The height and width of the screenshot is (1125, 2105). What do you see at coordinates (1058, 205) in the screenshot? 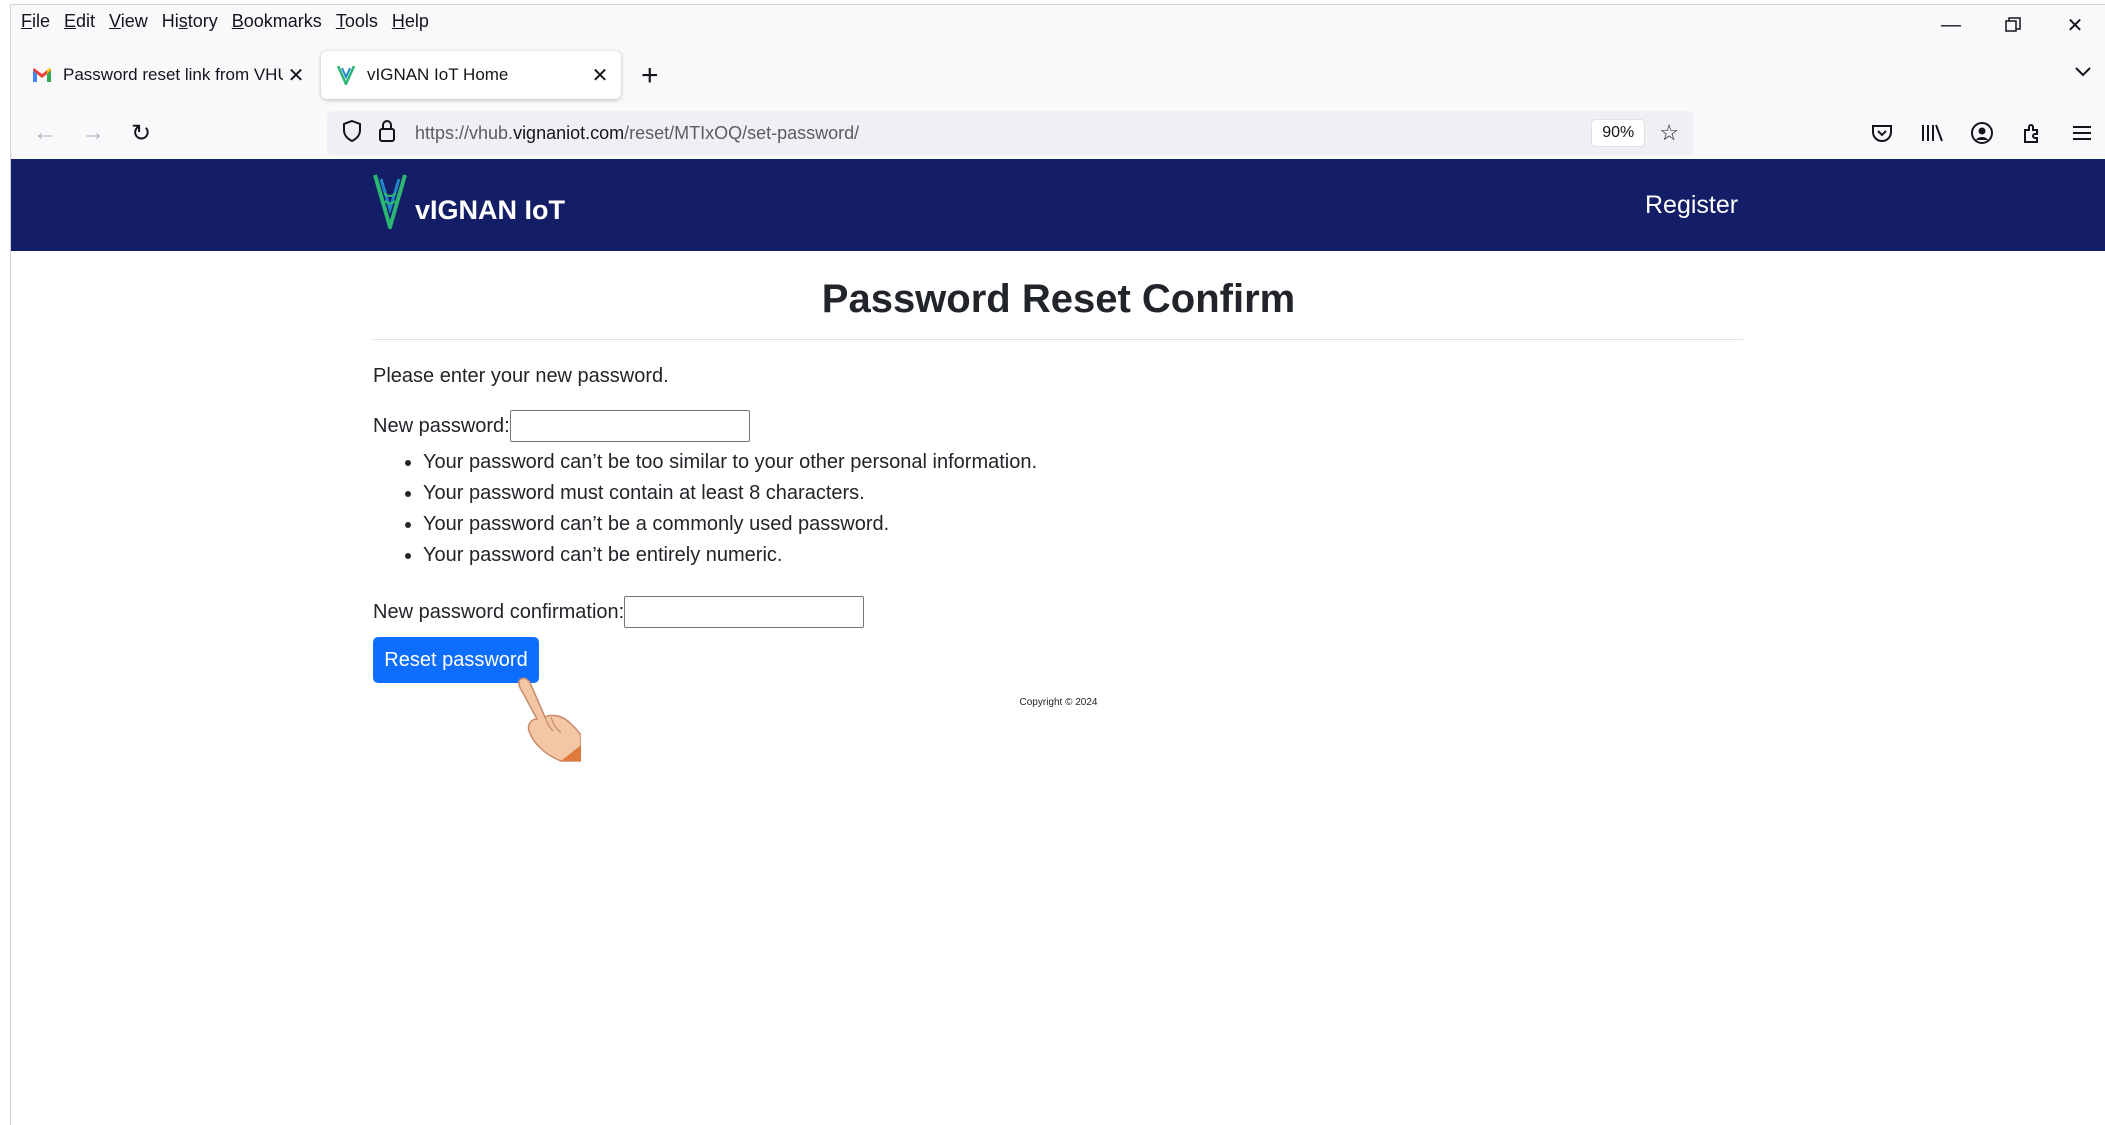
I see `site-header: vIGNAN IoT Register` at bounding box center [1058, 205].